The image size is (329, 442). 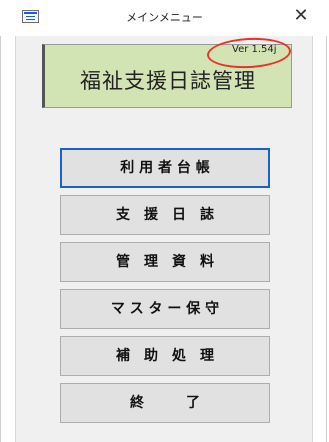 What do you see at coordinates (165, 168) in the screenshot?
I see `user-ledger-button: 利 用 者 台 帳` at bounding box center [165, 168].